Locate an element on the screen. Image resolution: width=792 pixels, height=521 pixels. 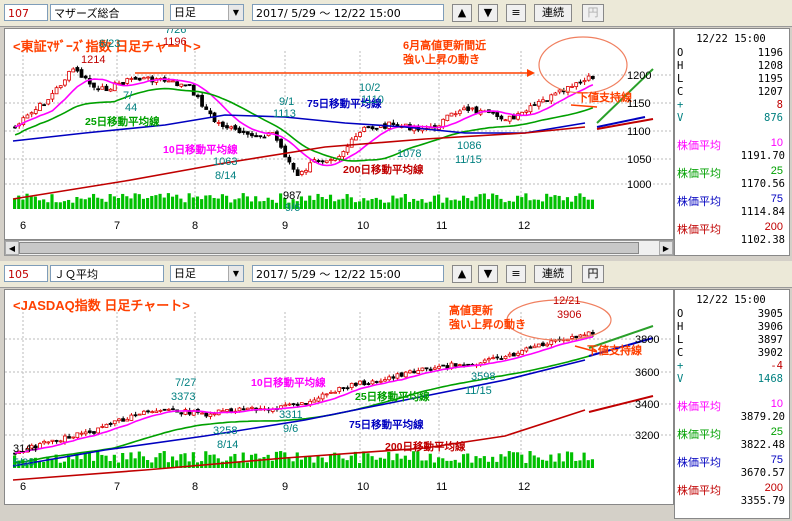
horizontal-scrollbar: ◀ ▶ is located at coordinates (339, 248).